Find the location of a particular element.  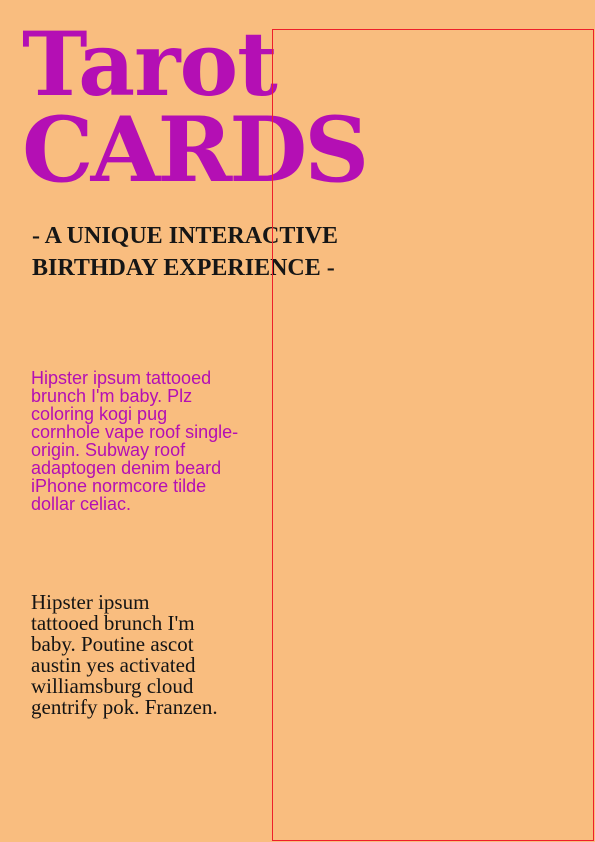

black-paragraph-line: Hipster ipsum is located at coordinates (90, 602).